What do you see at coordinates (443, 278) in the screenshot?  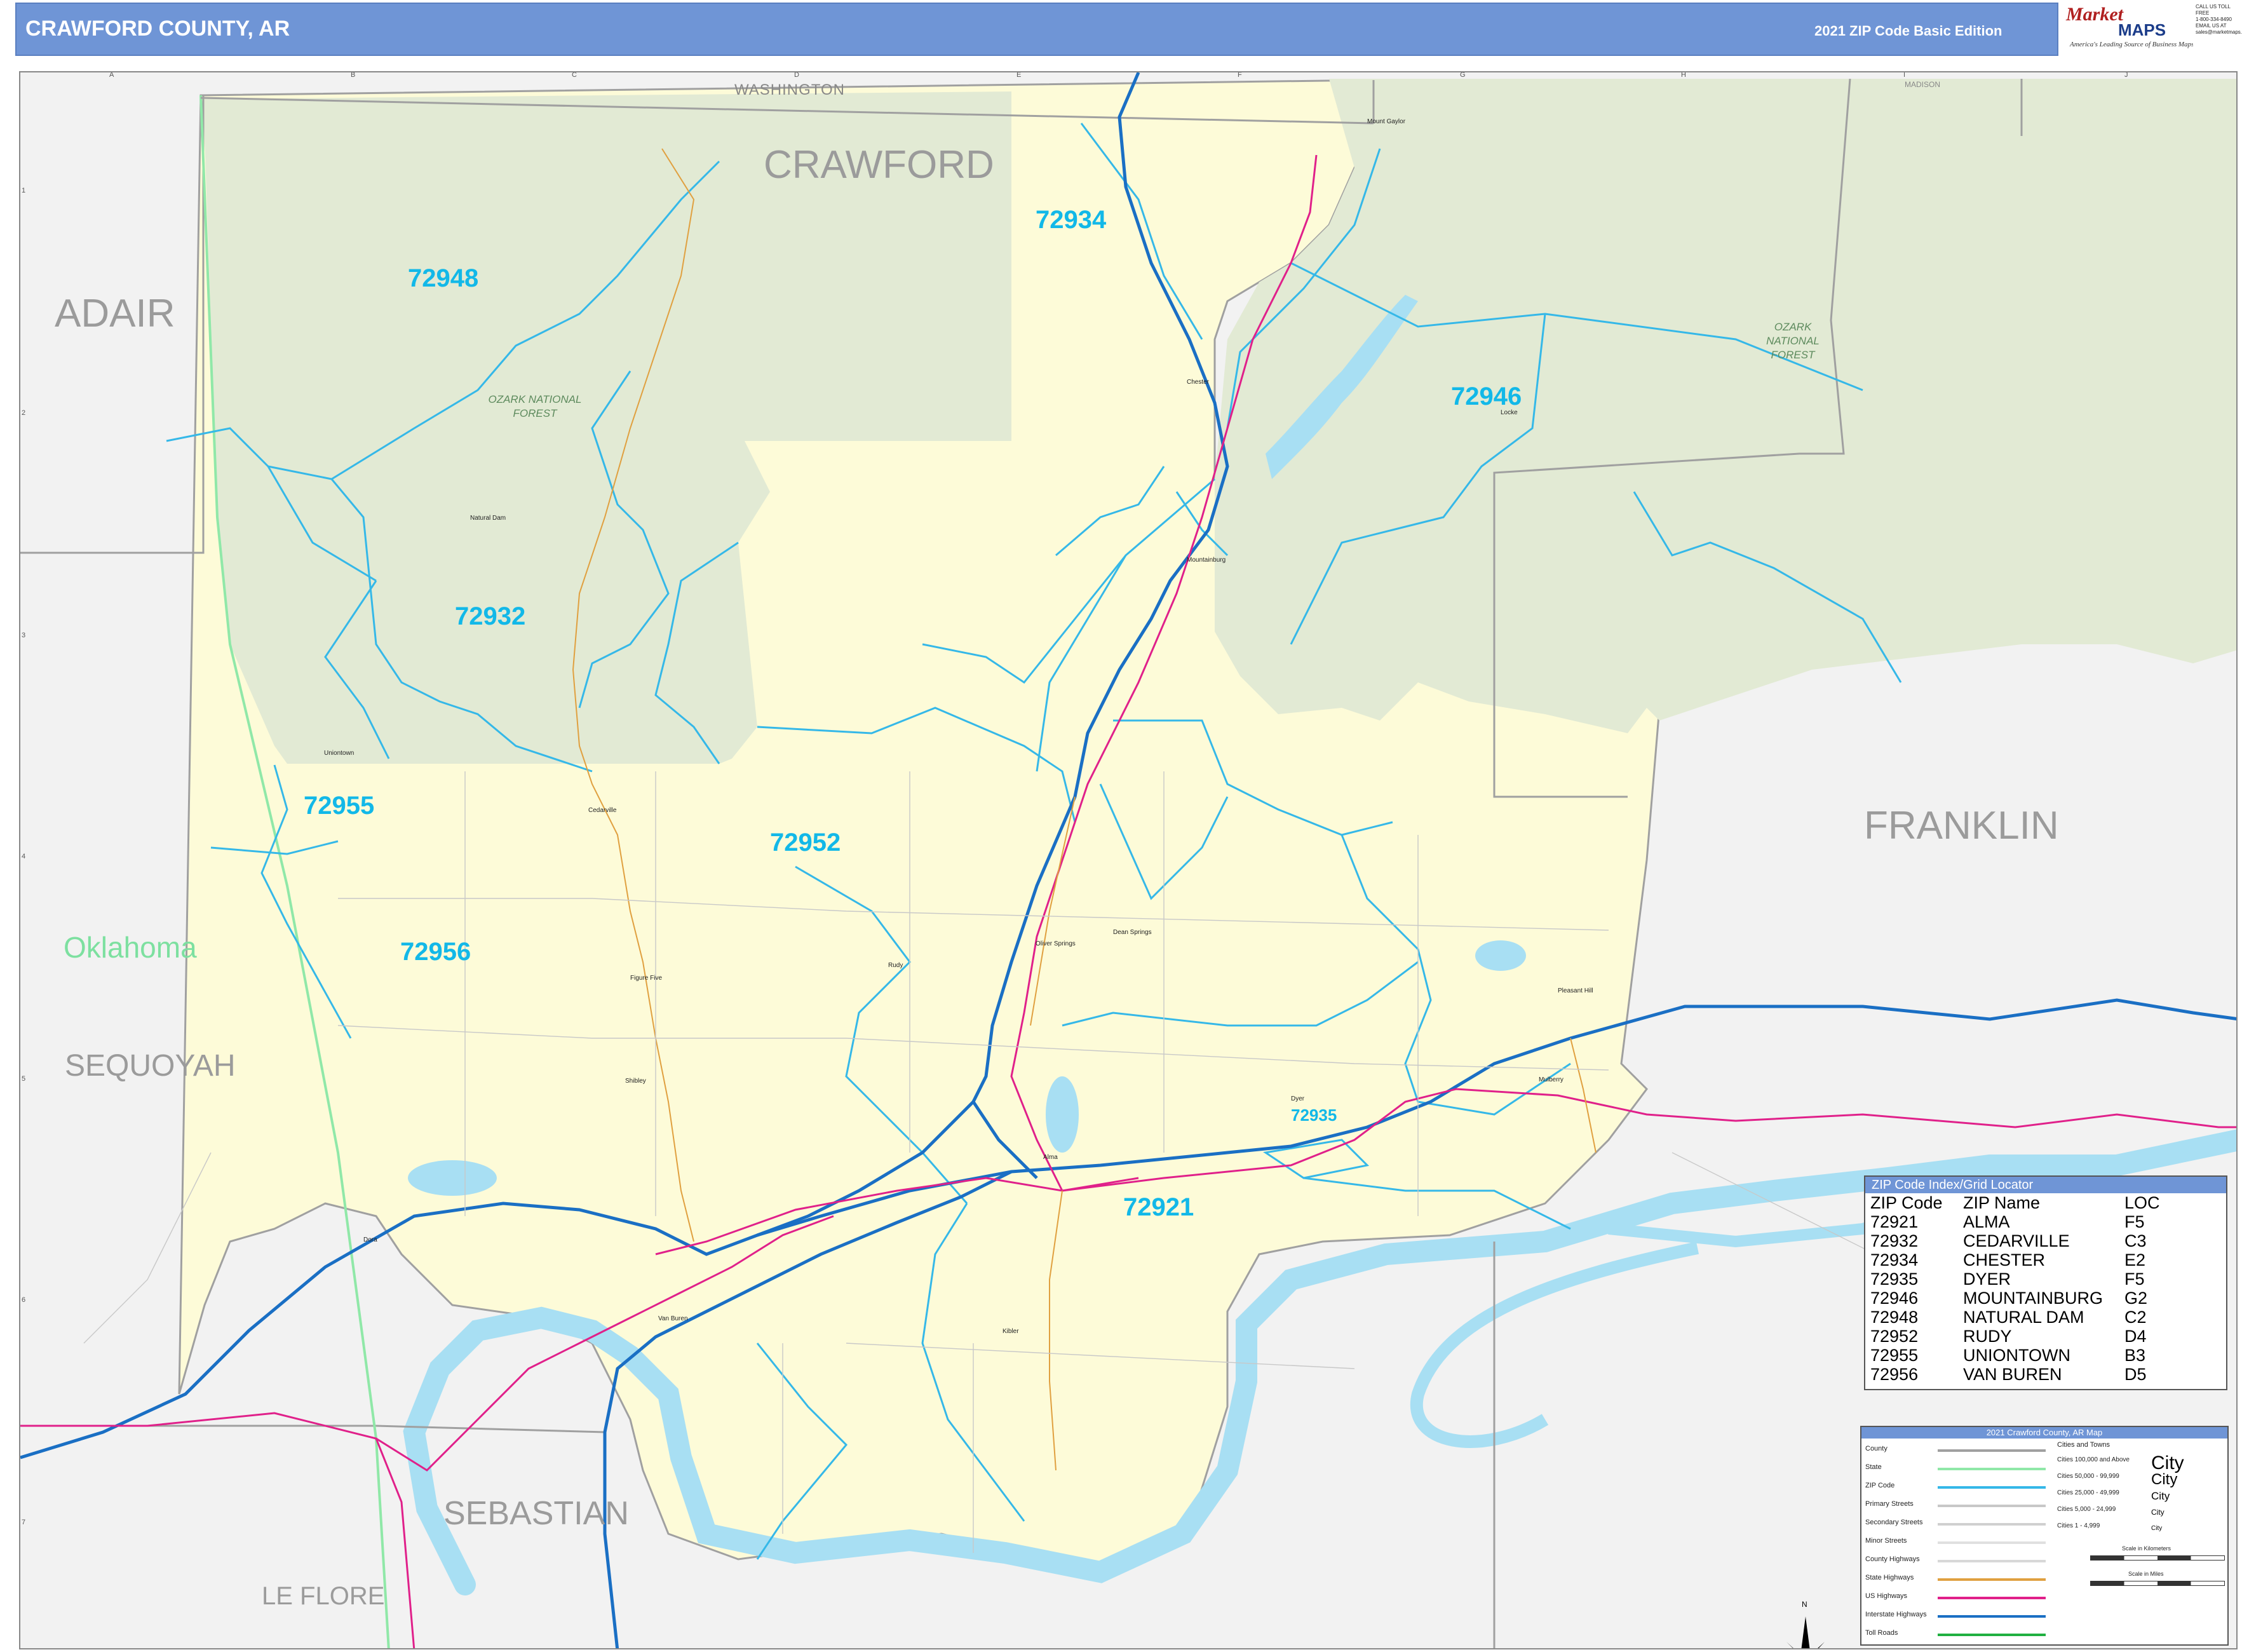 I see `zip-label-72948: 72948` at bounding box center [443, 278].